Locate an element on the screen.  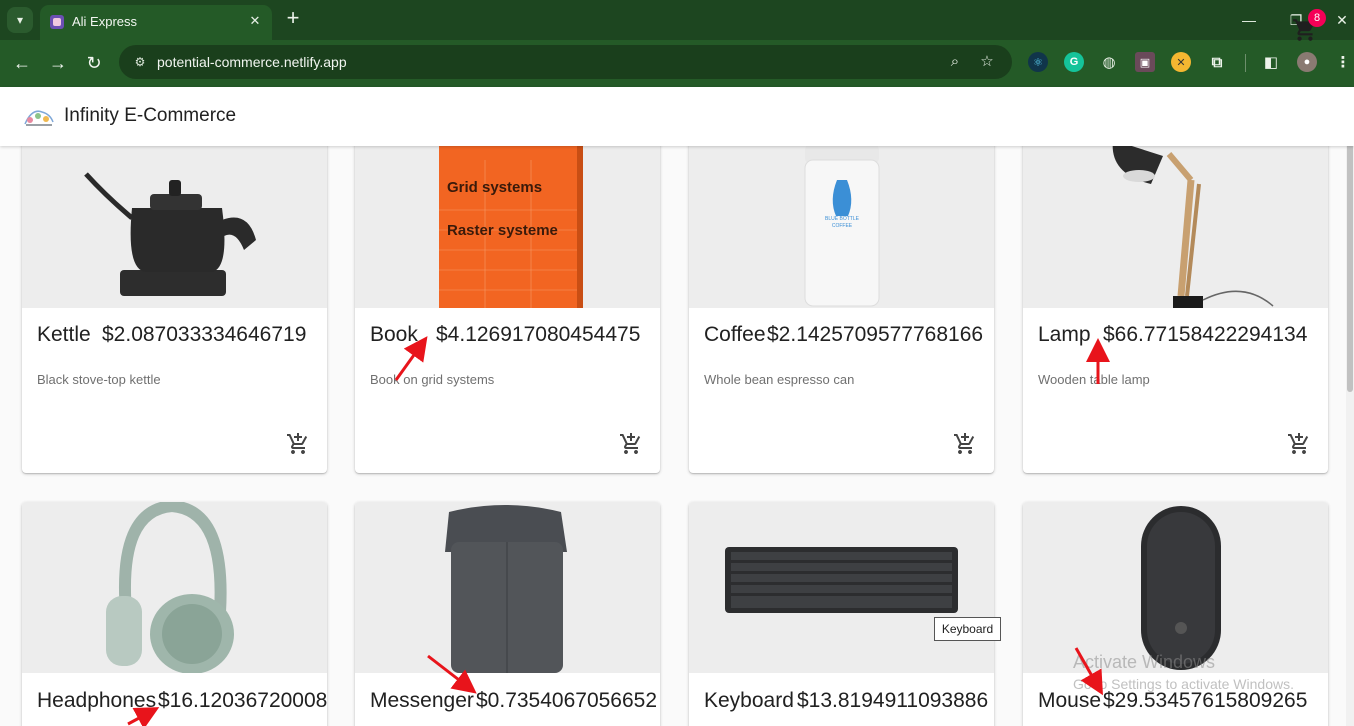
browser-menu-icon: ⋮ is located at coordinates (1343, 62).